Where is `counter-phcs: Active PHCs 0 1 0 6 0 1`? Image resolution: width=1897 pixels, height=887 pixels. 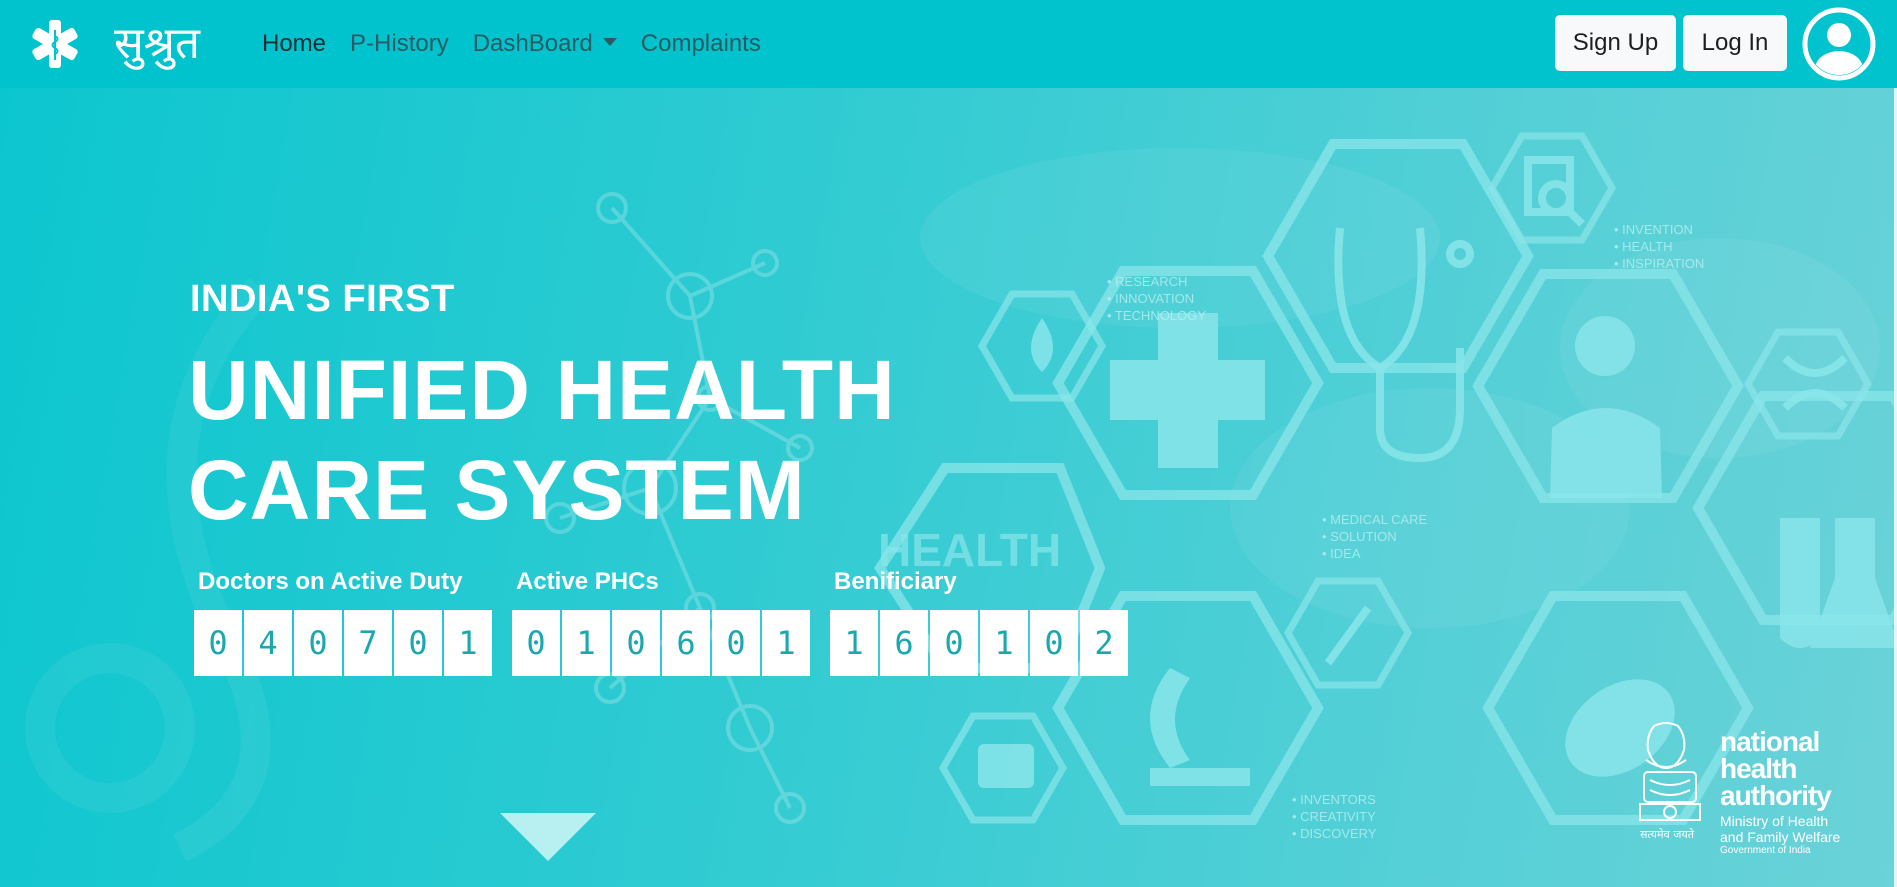
counter-phcs: Active PHCs 0 1 0 6 0 1 is located at coordinates (662, 622).